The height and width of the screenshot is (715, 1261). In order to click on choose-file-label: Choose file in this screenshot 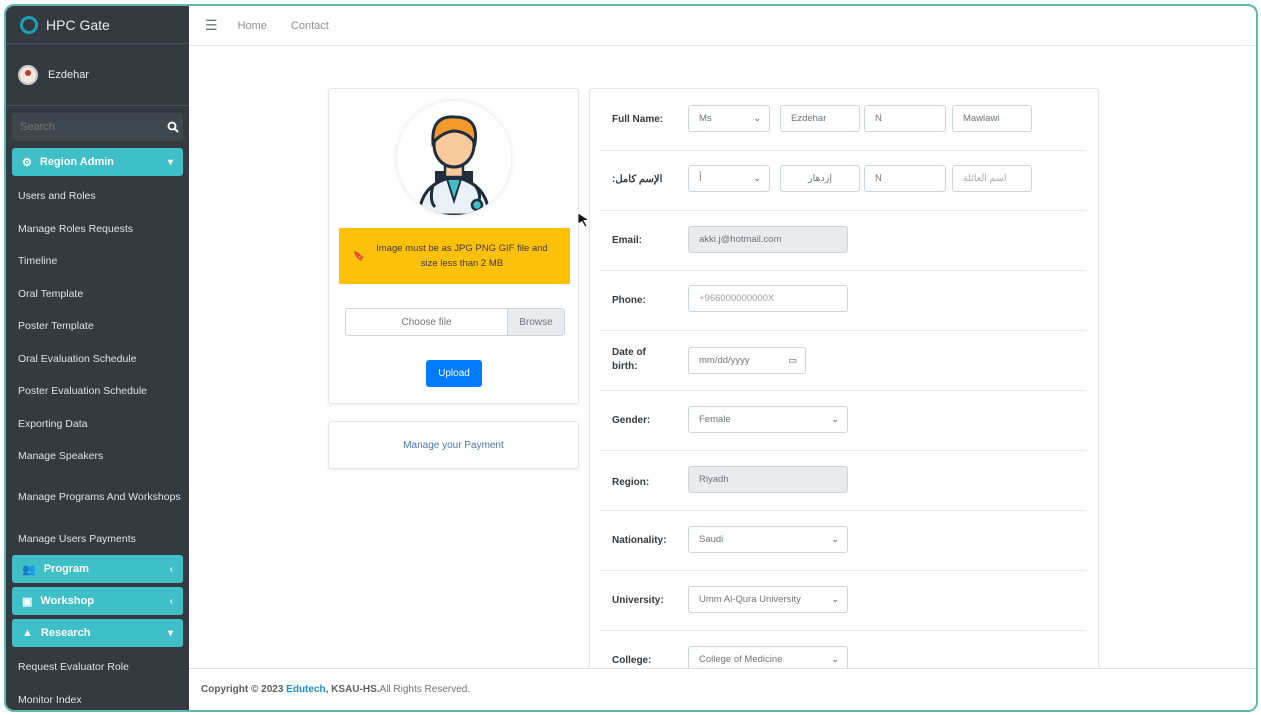, I will do `click(426, 322)`.